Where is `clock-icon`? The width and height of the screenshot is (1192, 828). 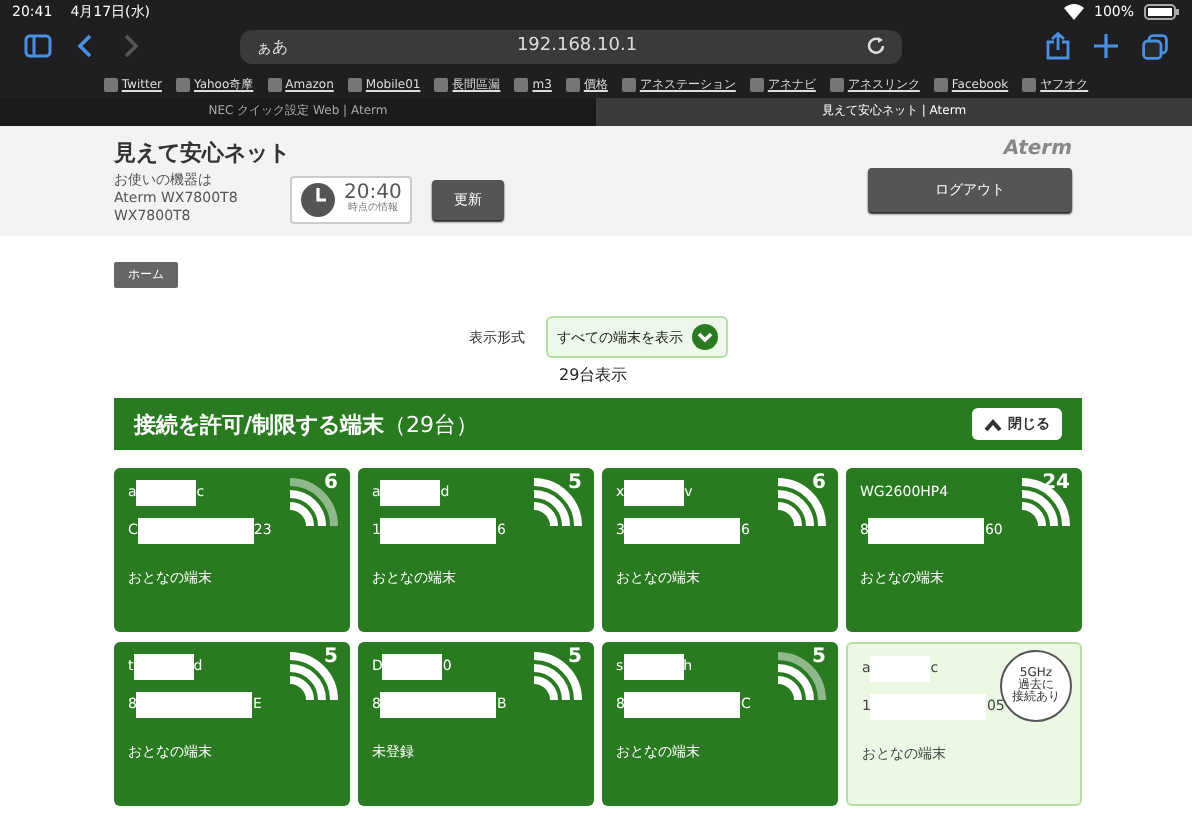
clock-icon is located at coordinates (318, 199).